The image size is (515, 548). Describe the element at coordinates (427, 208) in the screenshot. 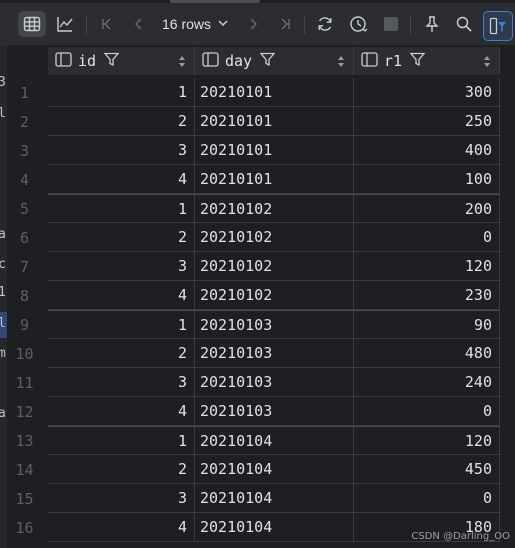

I see `cell-r1: 200` at that location.